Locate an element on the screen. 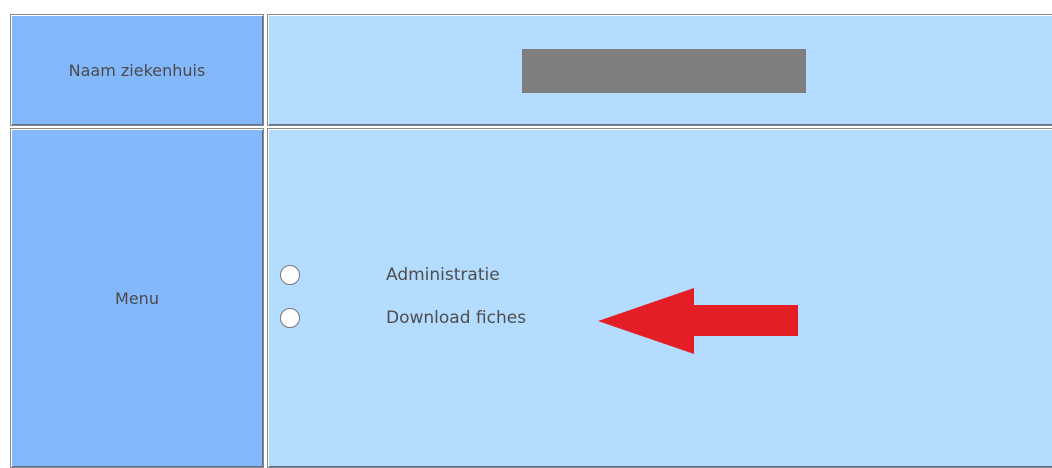 This screenshot has width=1052, height=468. red-arrow-left-icon is located at coordinates (698, 321).